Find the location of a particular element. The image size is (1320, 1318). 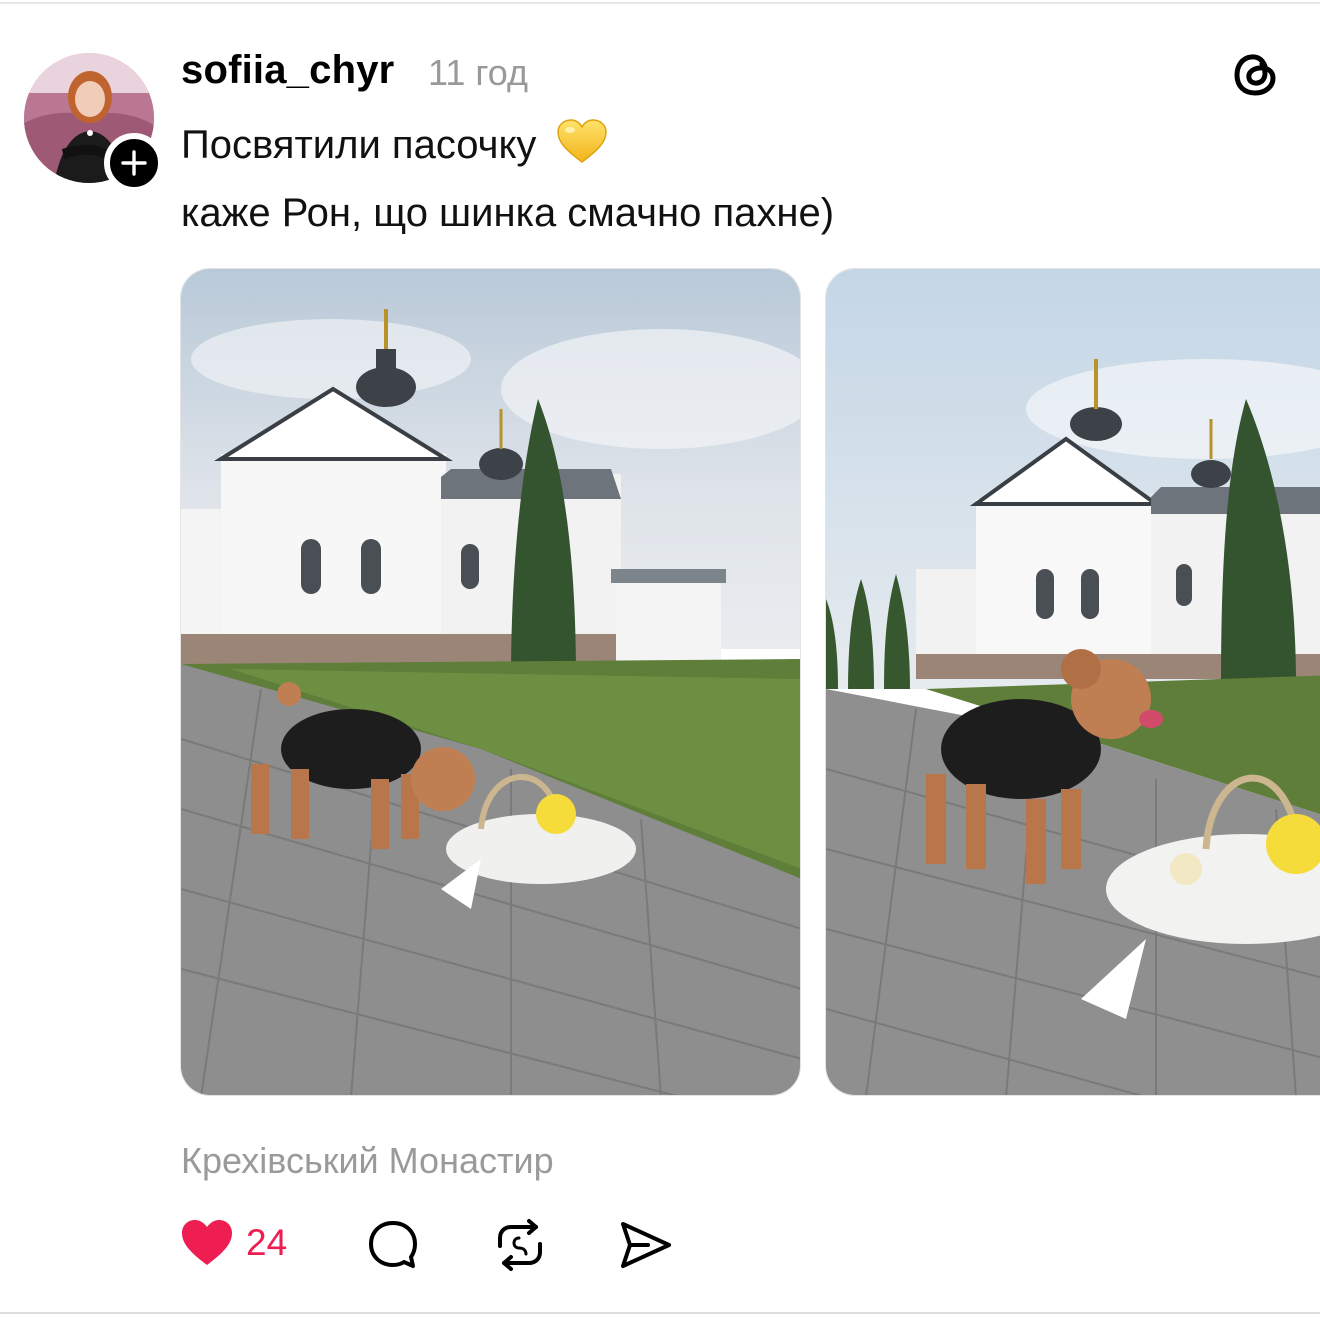

comment-bubble-icon is located at coordinates (393, 1244).